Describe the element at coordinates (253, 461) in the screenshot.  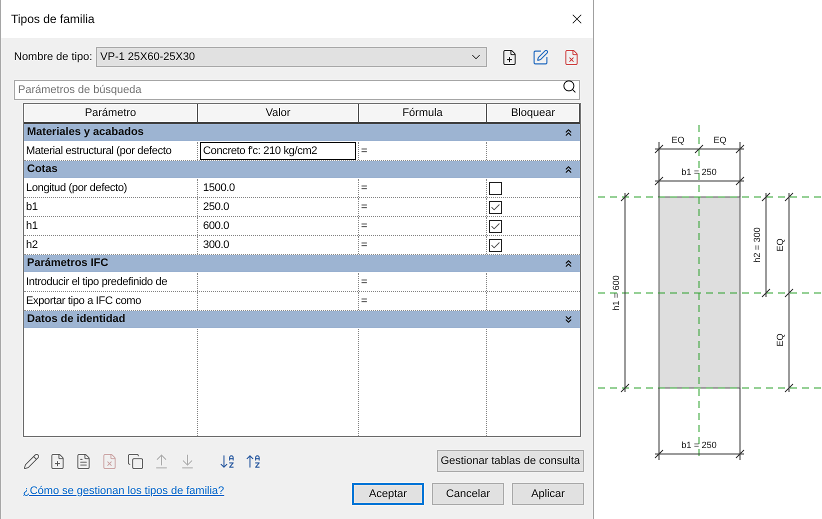
I see `sort-descending-icon` at that location.